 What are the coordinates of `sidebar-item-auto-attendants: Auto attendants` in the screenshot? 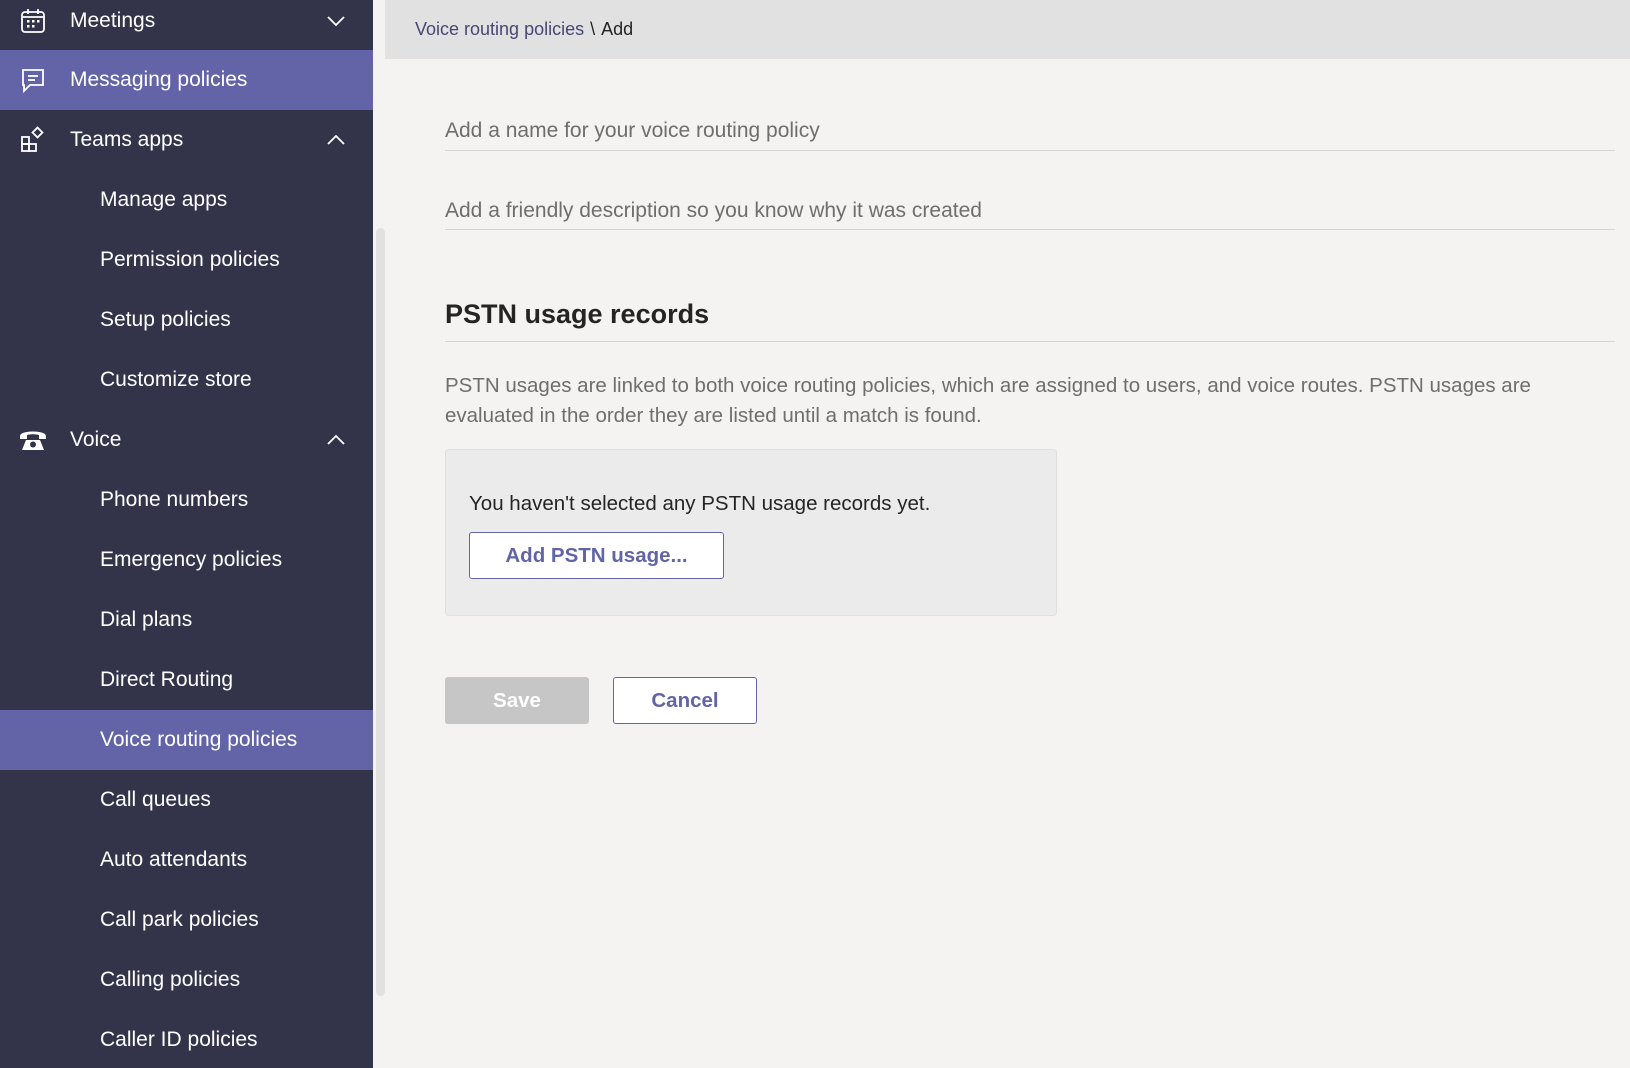 It's located at (186, 860).